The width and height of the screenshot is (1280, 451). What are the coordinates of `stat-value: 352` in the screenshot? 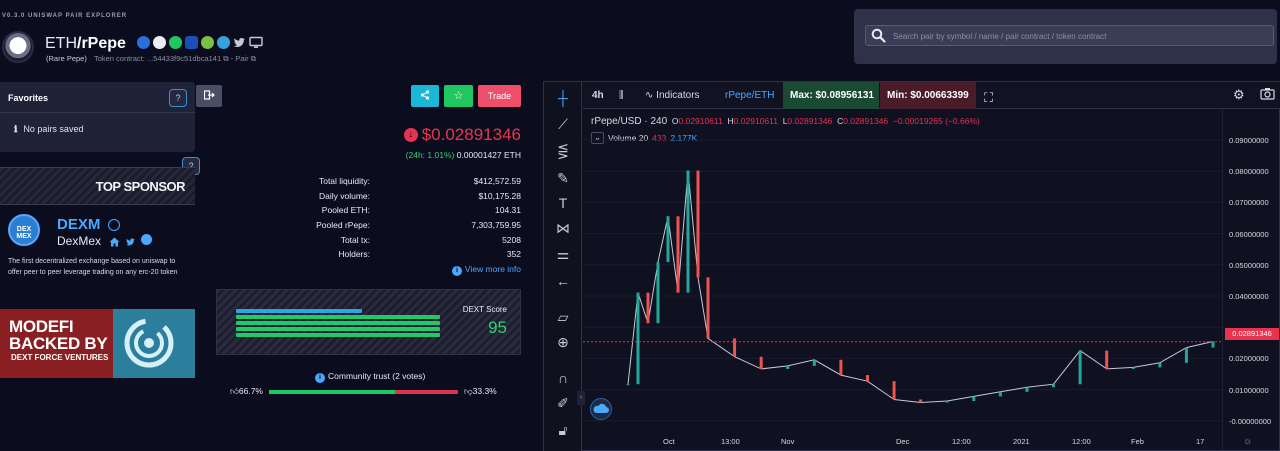 It's located at (513, 254).